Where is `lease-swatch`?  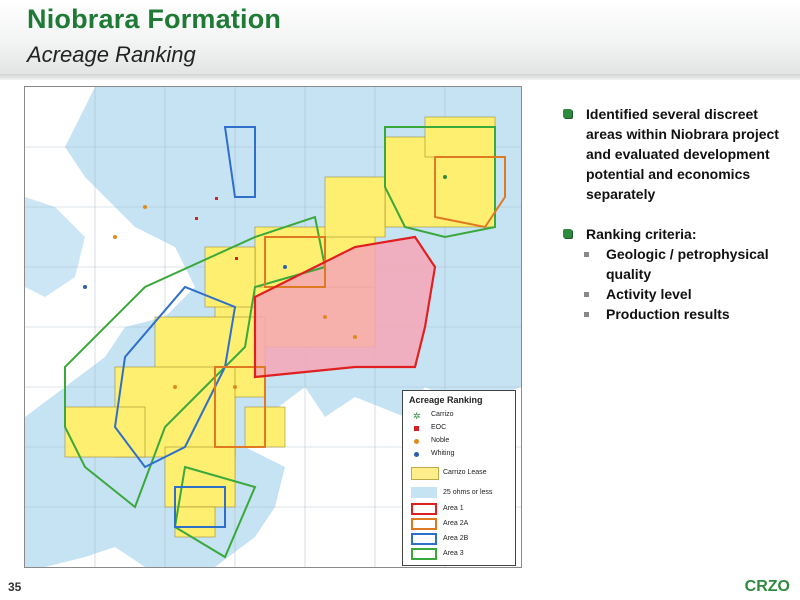 lease-swatch is located at coordinates (425, 473).